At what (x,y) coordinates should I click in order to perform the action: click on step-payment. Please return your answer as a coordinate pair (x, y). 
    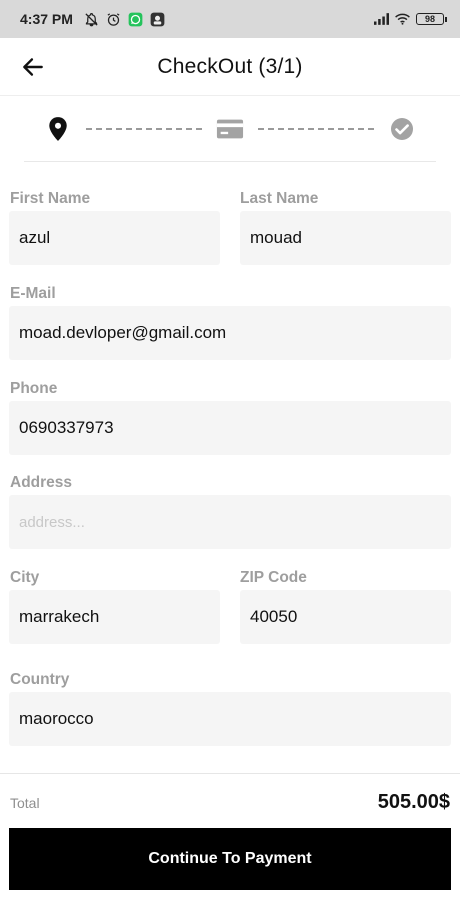
    Looking at the image, I should click on (230, 129).